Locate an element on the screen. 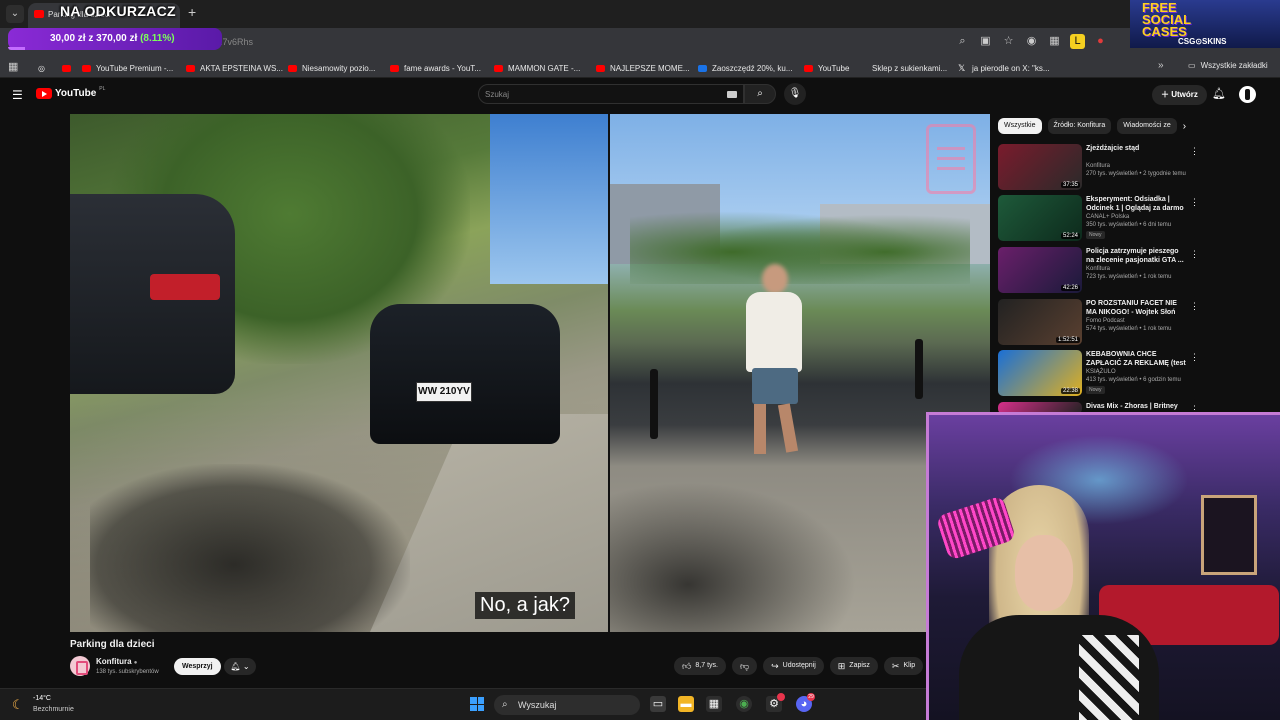 Image resolution: width=1280 pixels, height=720 pixels. all-bookmarks-button: ▭ Wszystkie zakładki is located at coordinates (1228, 65).